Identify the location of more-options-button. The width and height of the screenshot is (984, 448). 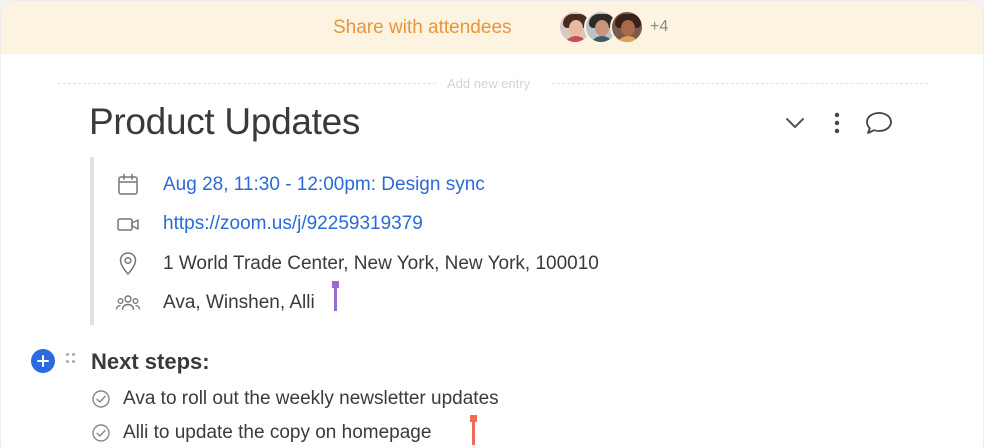
(837, 123).